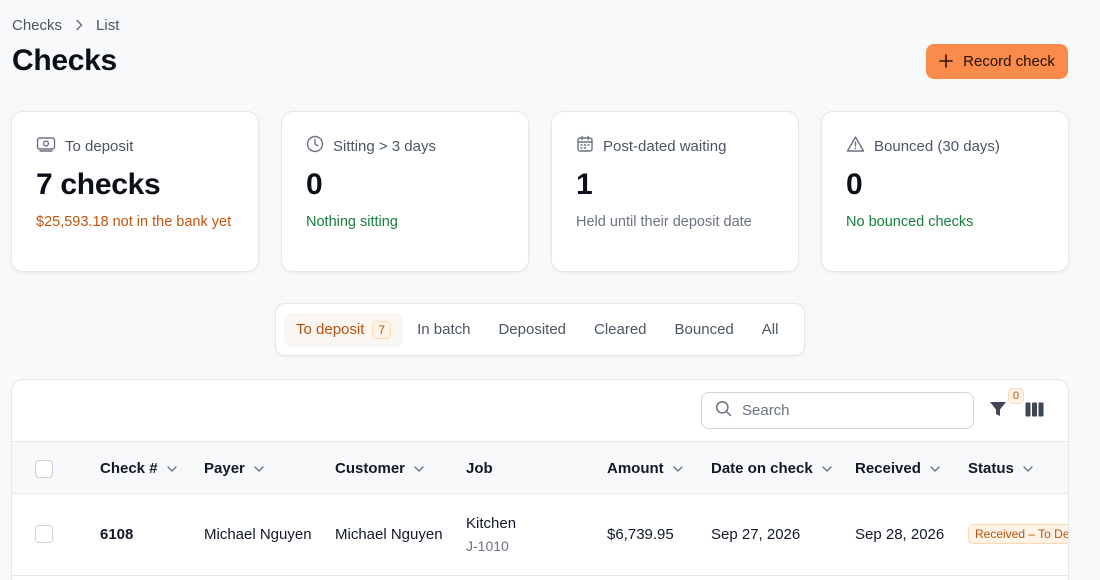 This screenshot has width=1100, height=580. I want to click on cell-date-on-check: Sep 27, 2026, so click(756, 534).